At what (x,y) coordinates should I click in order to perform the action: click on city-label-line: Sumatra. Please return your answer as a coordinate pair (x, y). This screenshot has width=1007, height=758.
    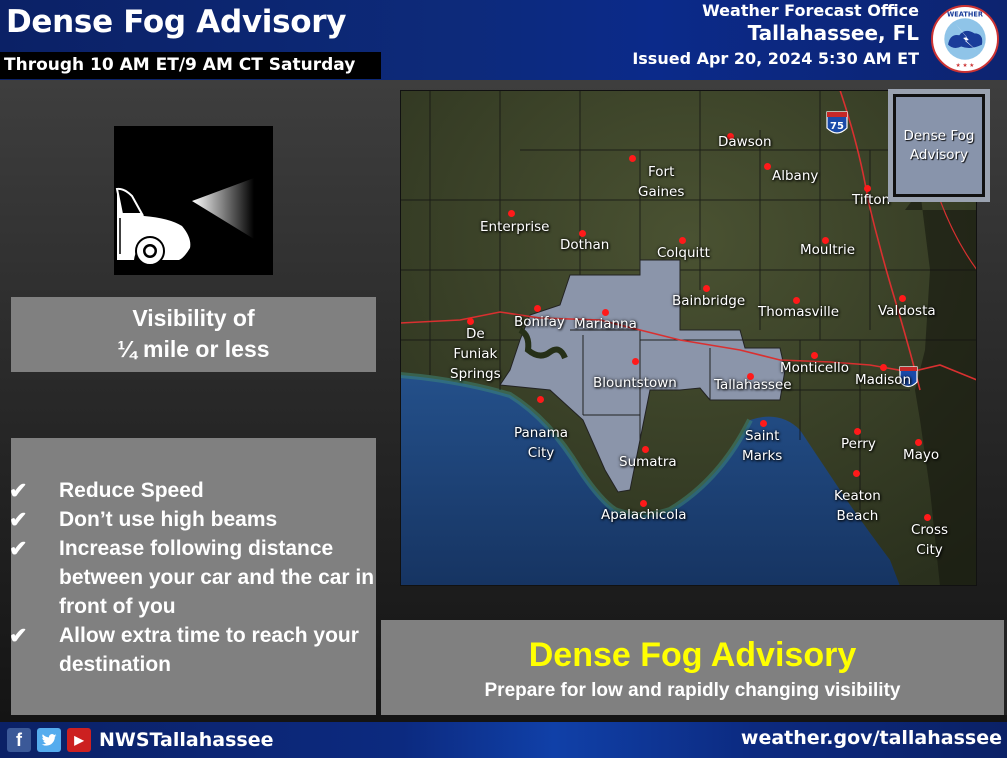
    Looking at the image, I should click on (648, 462).